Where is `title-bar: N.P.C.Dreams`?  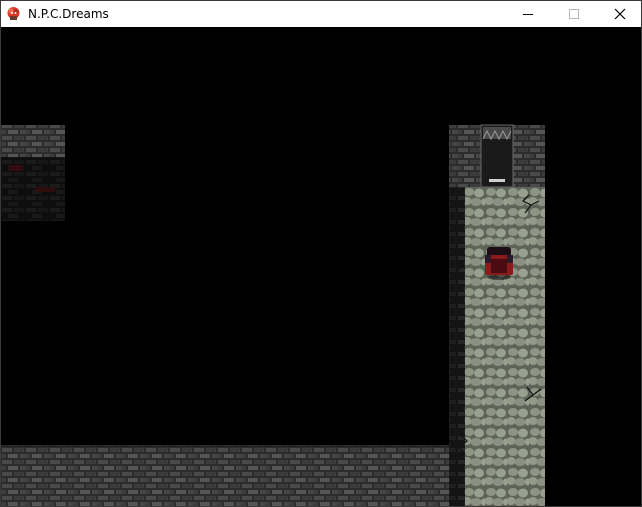 title-bar: N.P.C.Dreams is located at coordinates (321, 14).